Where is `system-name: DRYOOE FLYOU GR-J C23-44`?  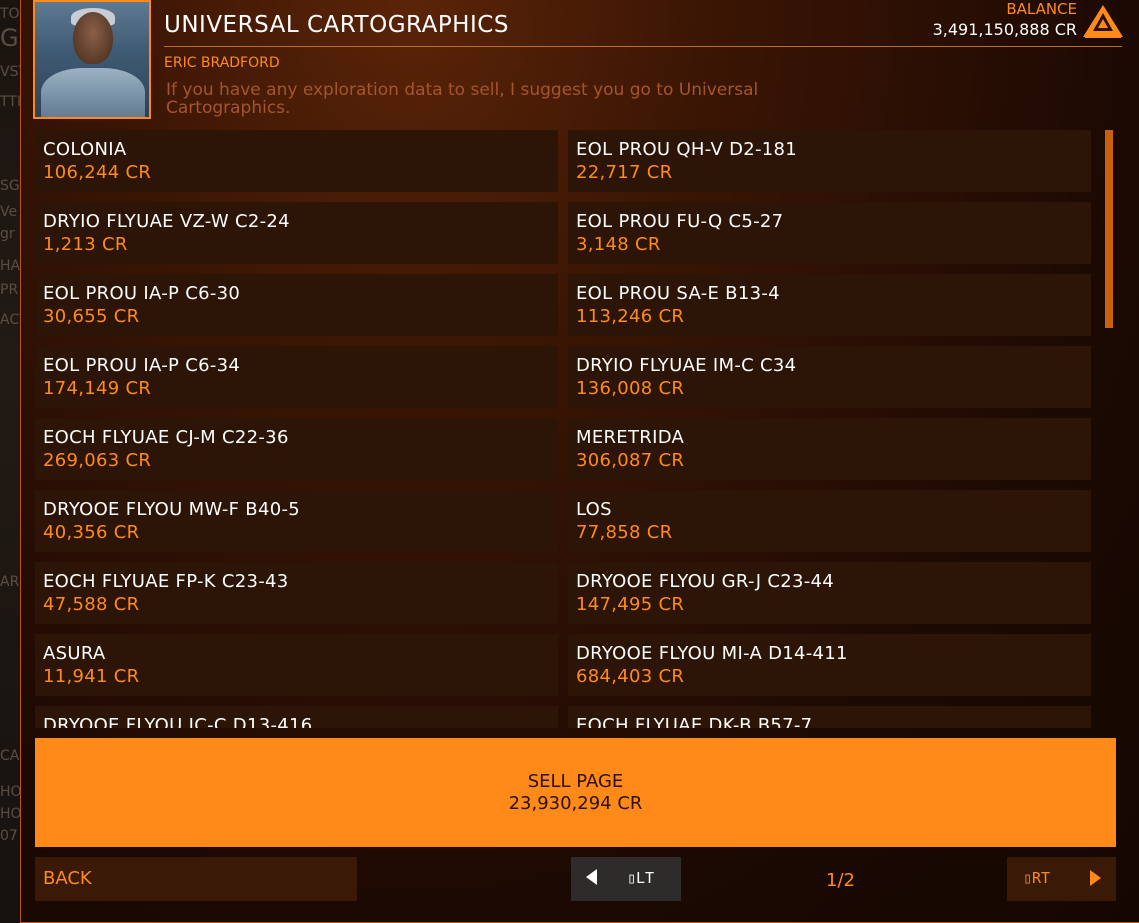
system-name: DRYOOE FLYOU GR-J C23-44 is located at coordinates (705, 581).